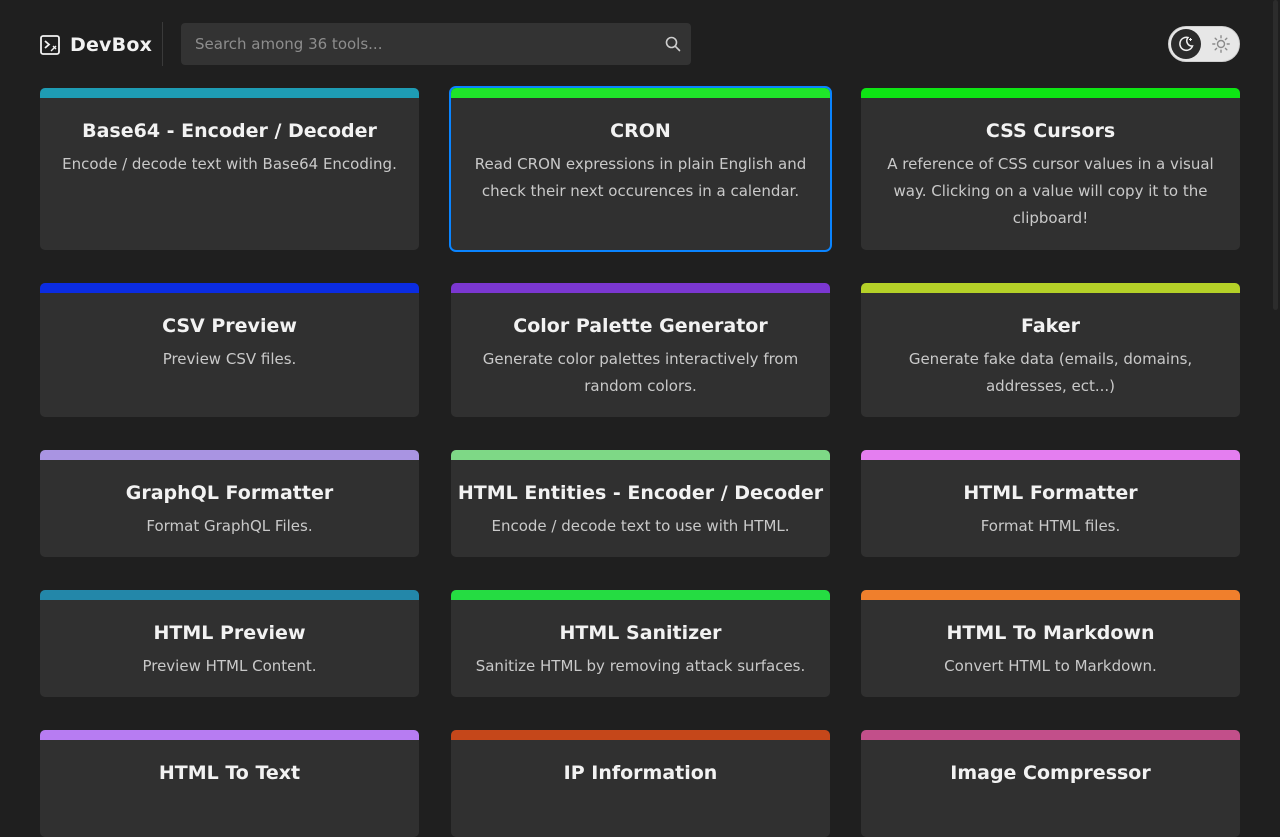  I want to click on card-title: HTML Formatter, so click(1050, 493).